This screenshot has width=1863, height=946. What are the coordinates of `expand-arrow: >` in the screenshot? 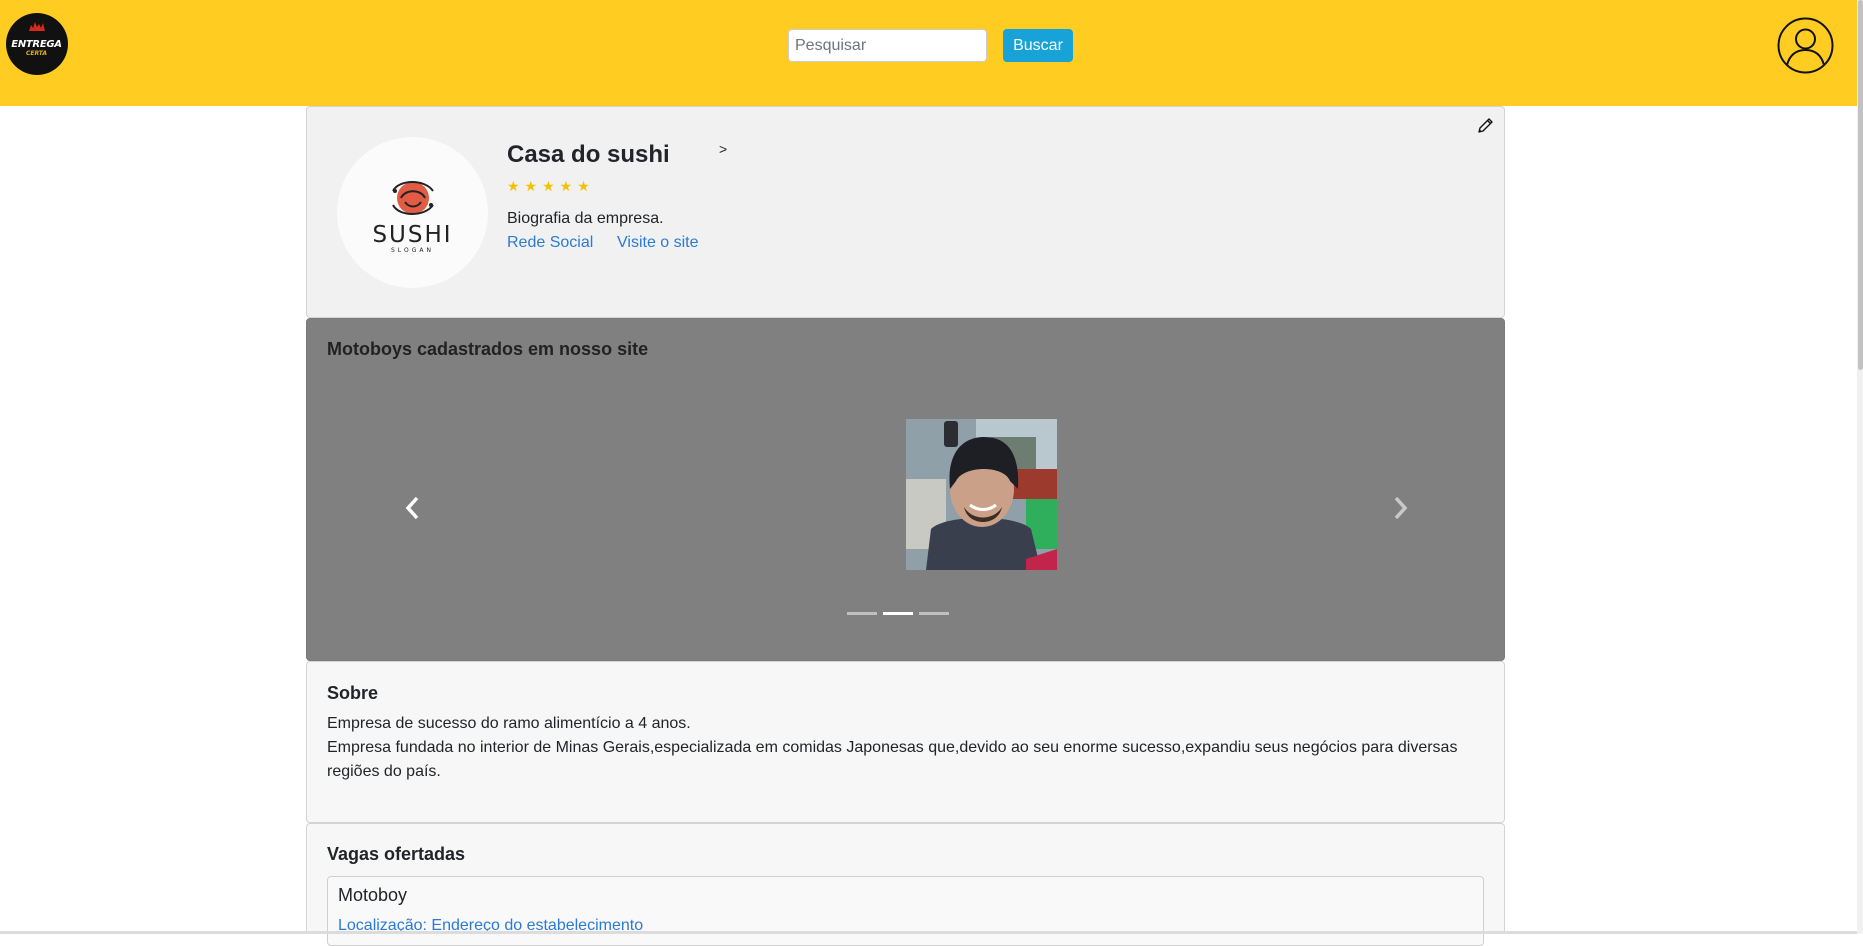 It's located at (723, 149).